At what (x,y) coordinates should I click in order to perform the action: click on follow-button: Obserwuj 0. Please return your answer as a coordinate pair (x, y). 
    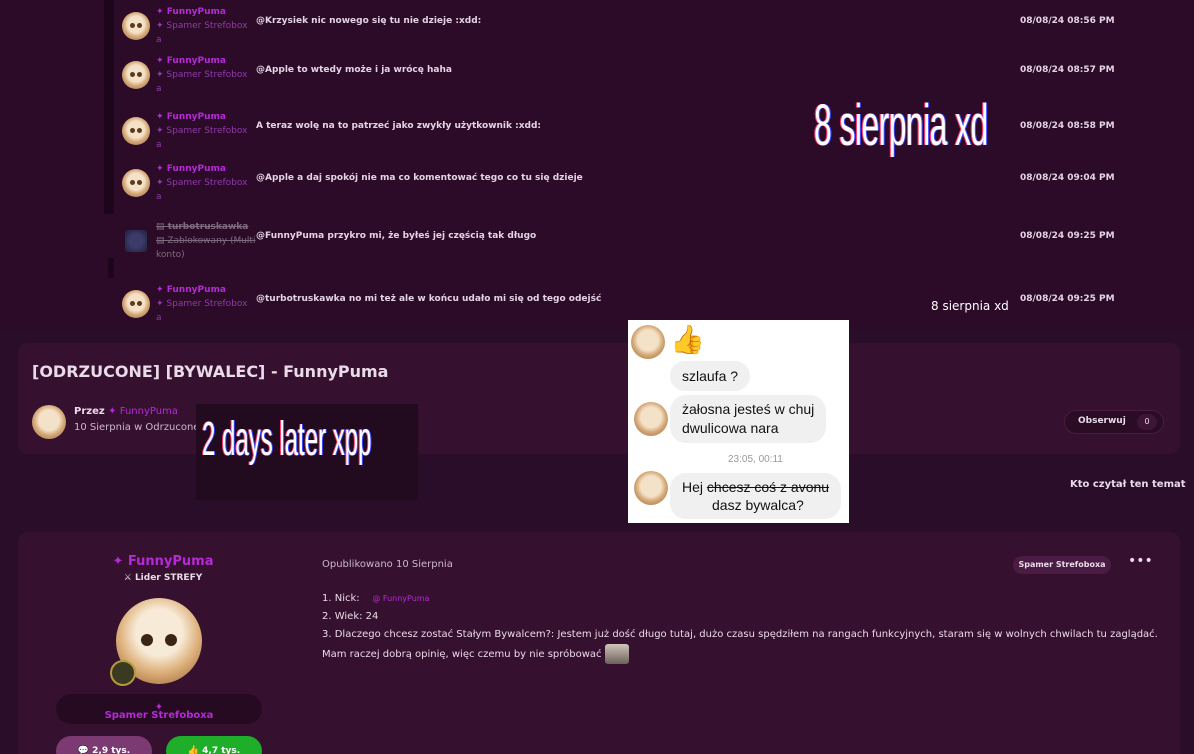
    Looking at the image, I should click on (1114, 422).